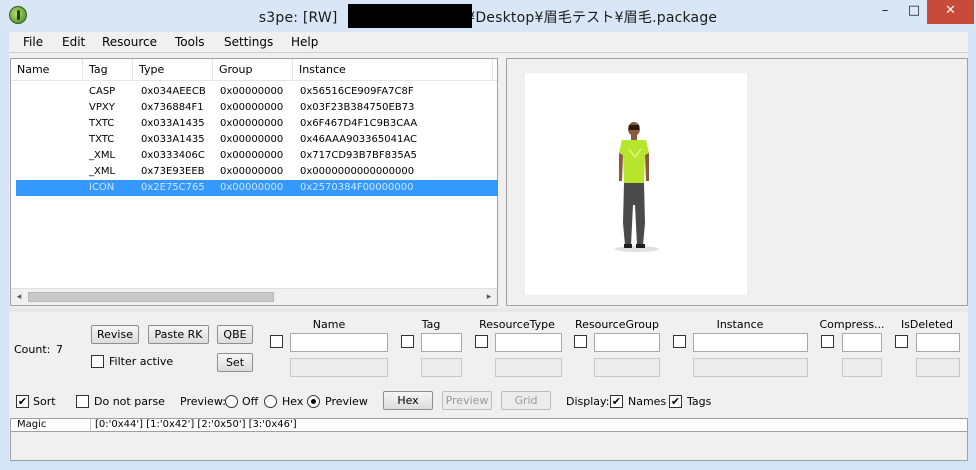 This screenshot has width=976, height=470. I want to click on preview-mode-label: Preview:, so click(203, 401).